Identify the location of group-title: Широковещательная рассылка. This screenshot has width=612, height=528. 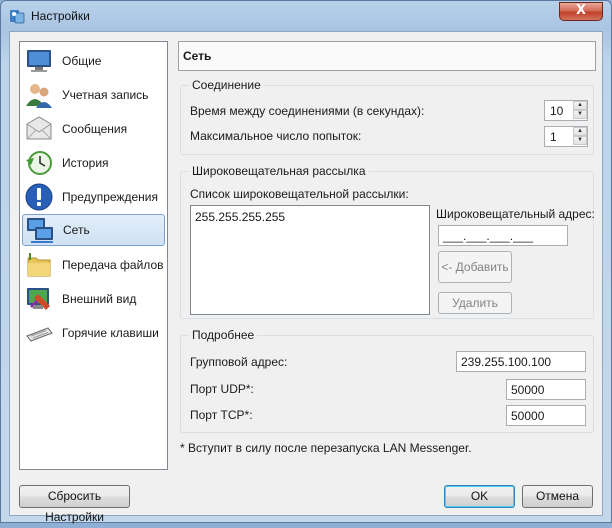
(279, 171).